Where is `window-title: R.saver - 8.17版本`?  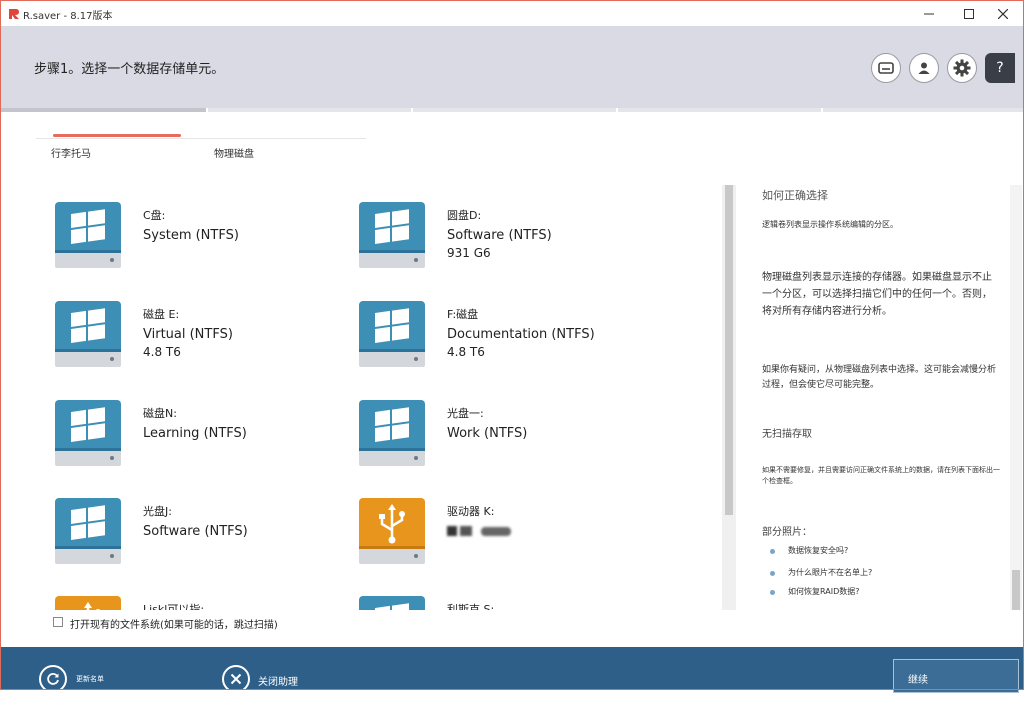 window-title: R.saver - 8.17版本 is located at coordinates (68, 14).